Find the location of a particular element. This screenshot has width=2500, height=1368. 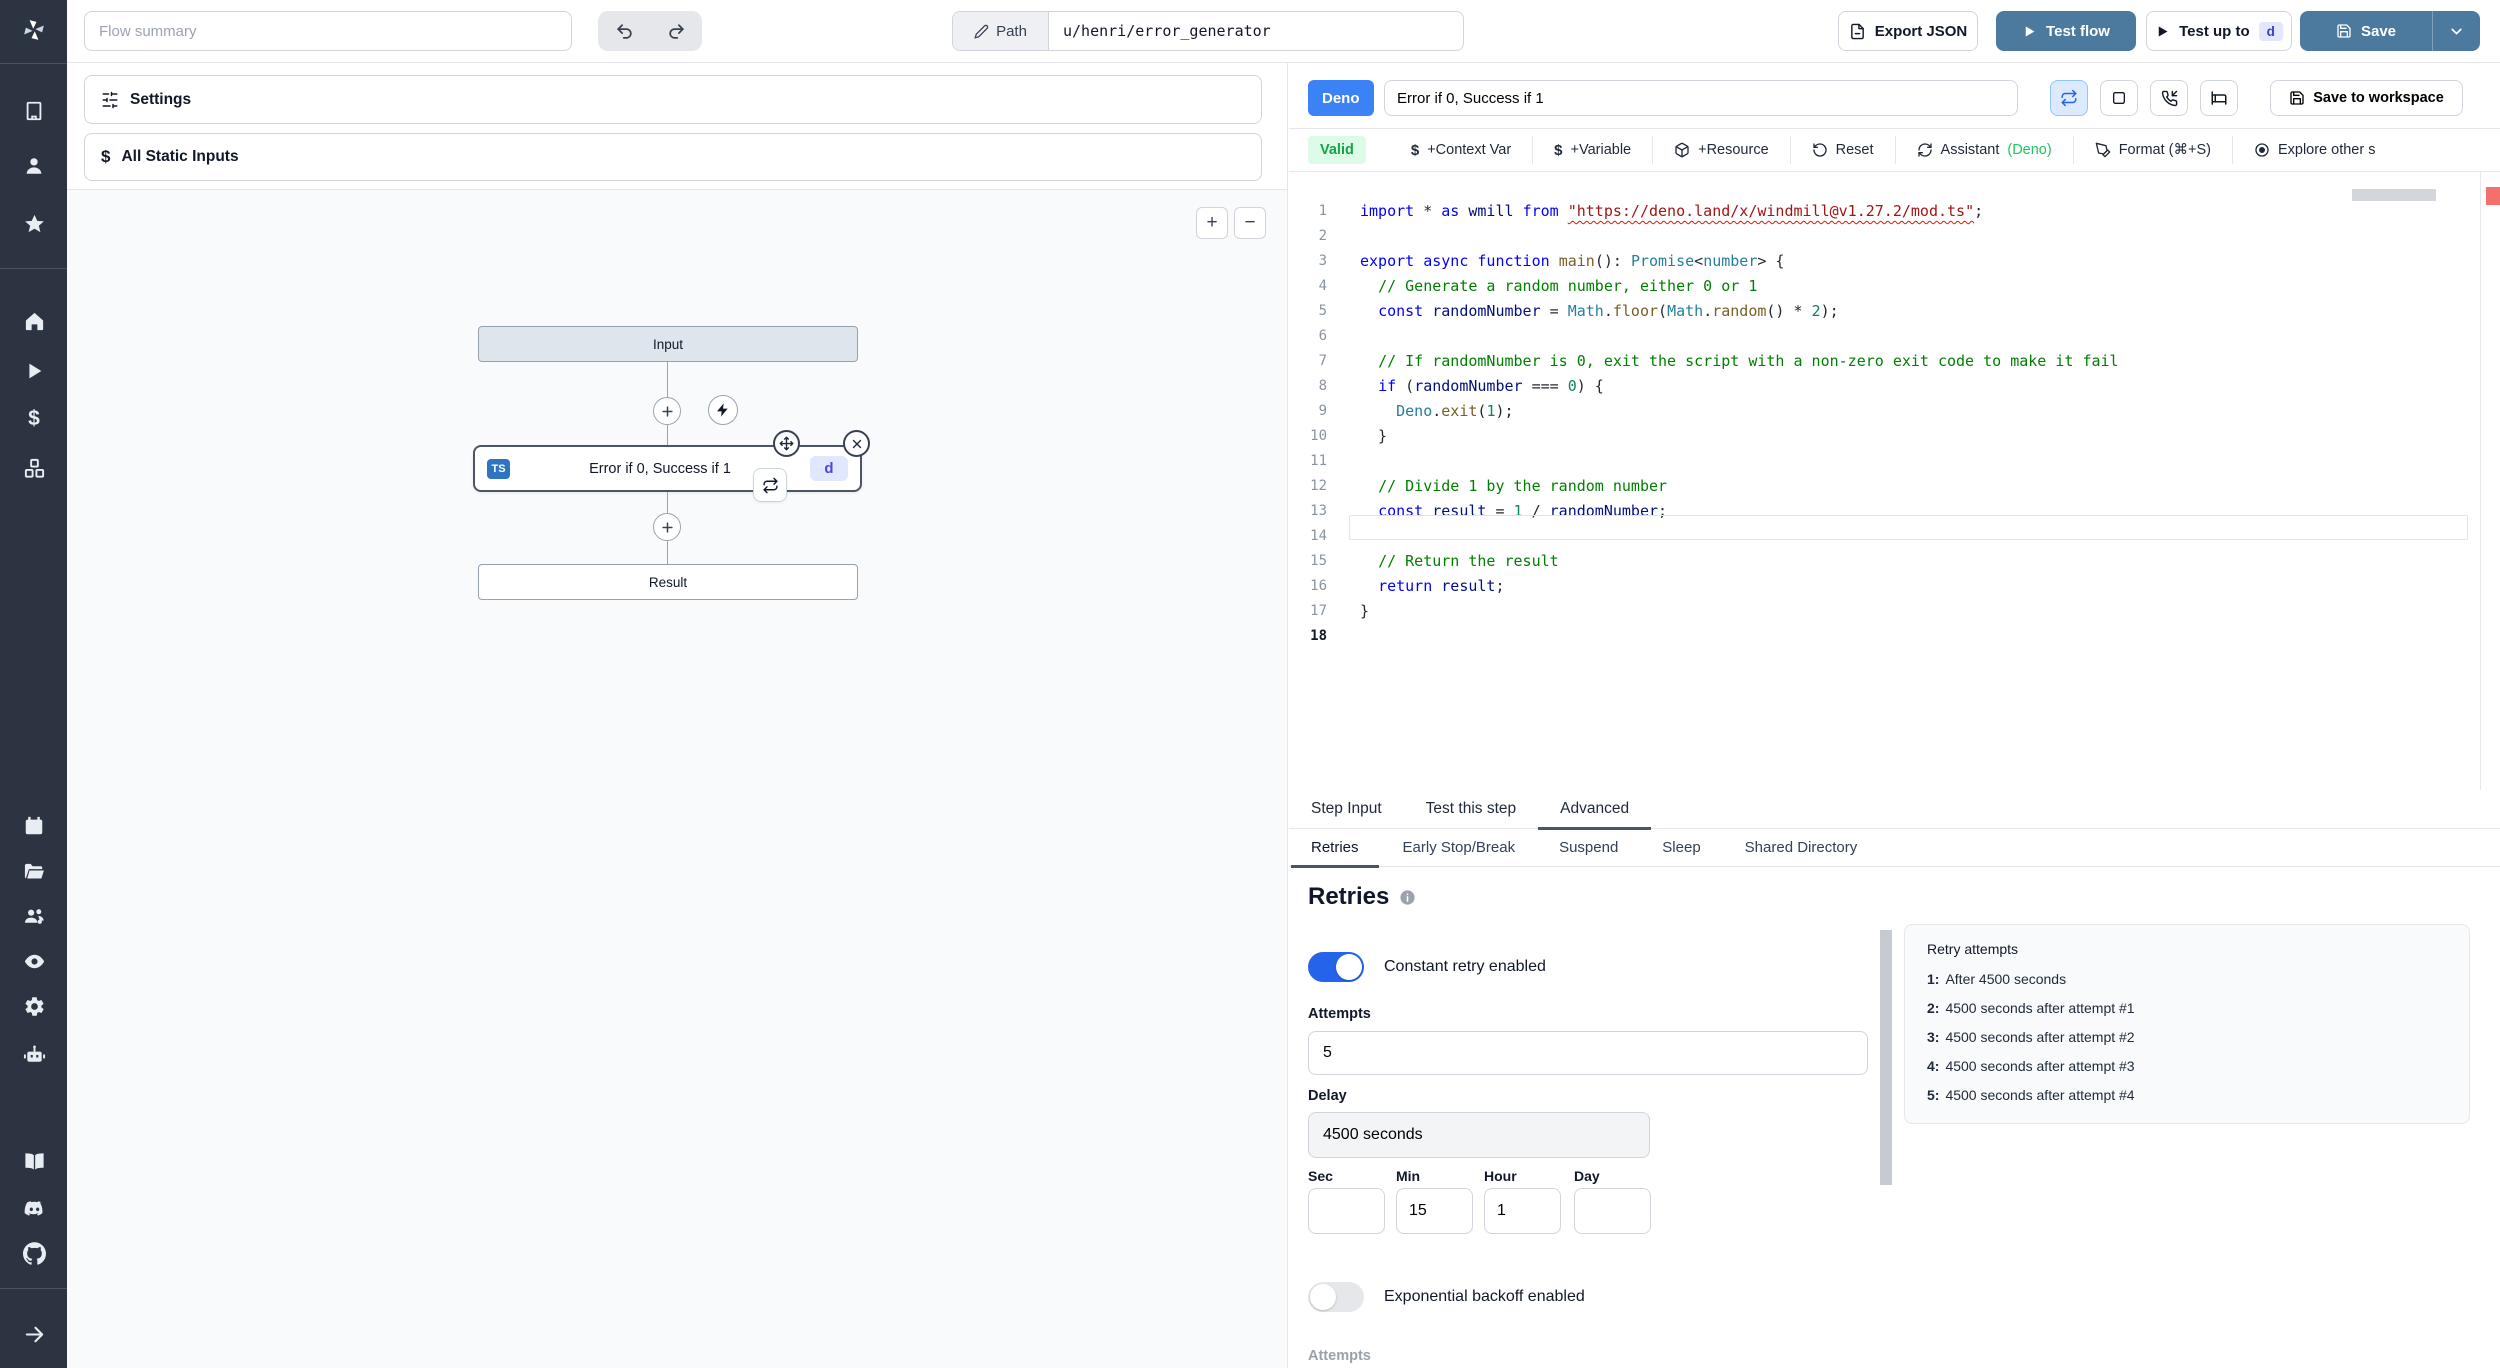

code-line: 17} is located at coordinates (1894, 611).